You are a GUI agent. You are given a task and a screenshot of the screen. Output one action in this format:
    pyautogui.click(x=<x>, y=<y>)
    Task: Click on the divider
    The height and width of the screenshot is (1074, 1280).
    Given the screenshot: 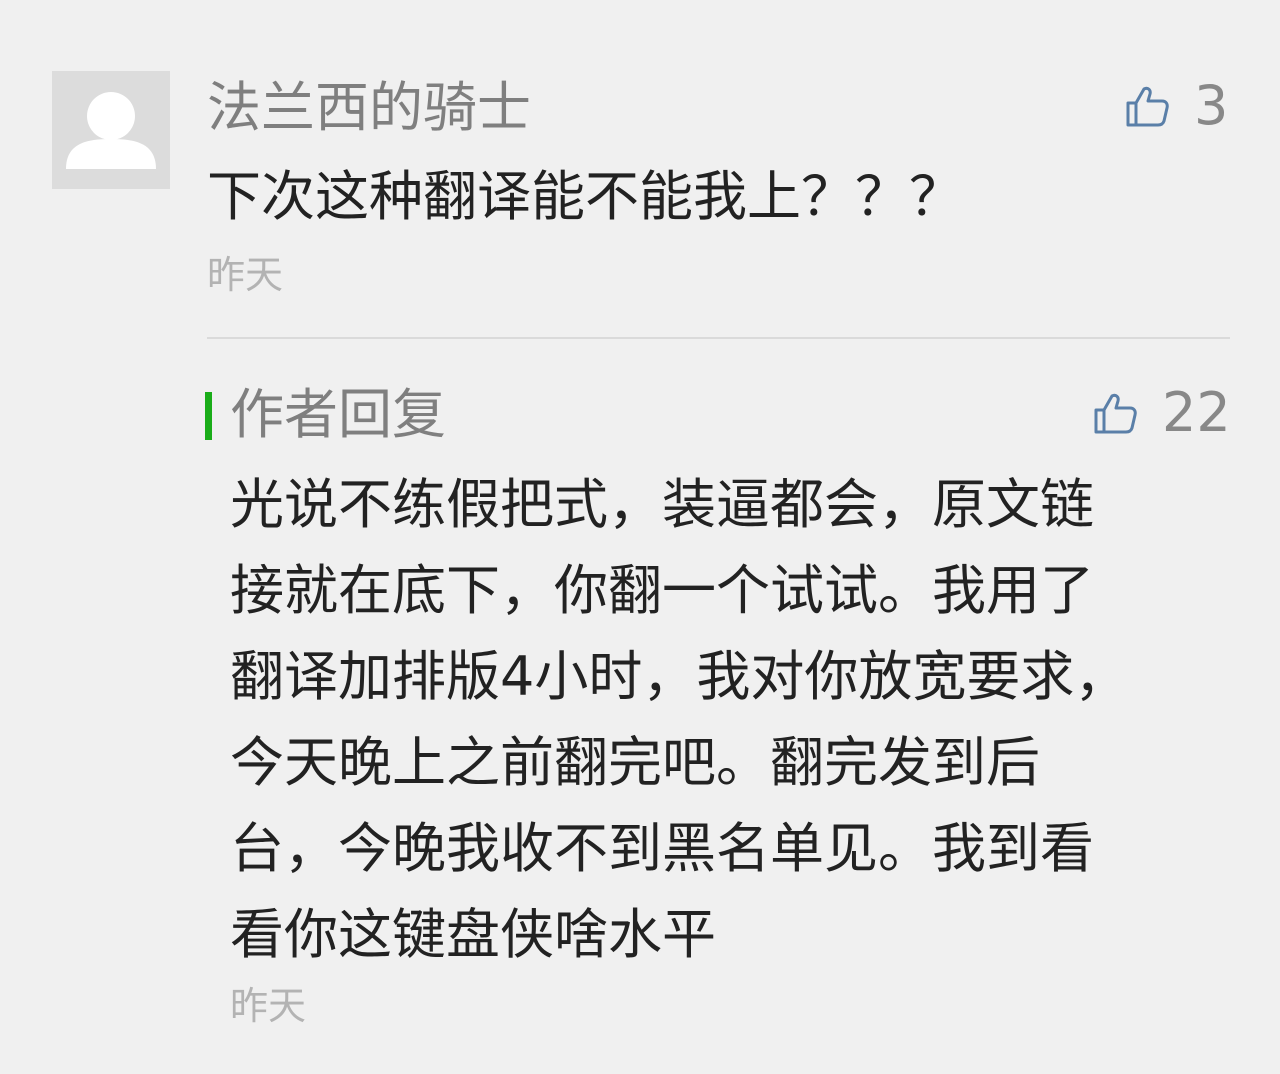 What is the action you would take?
    pyautogui.click(x=718, y=338)
    